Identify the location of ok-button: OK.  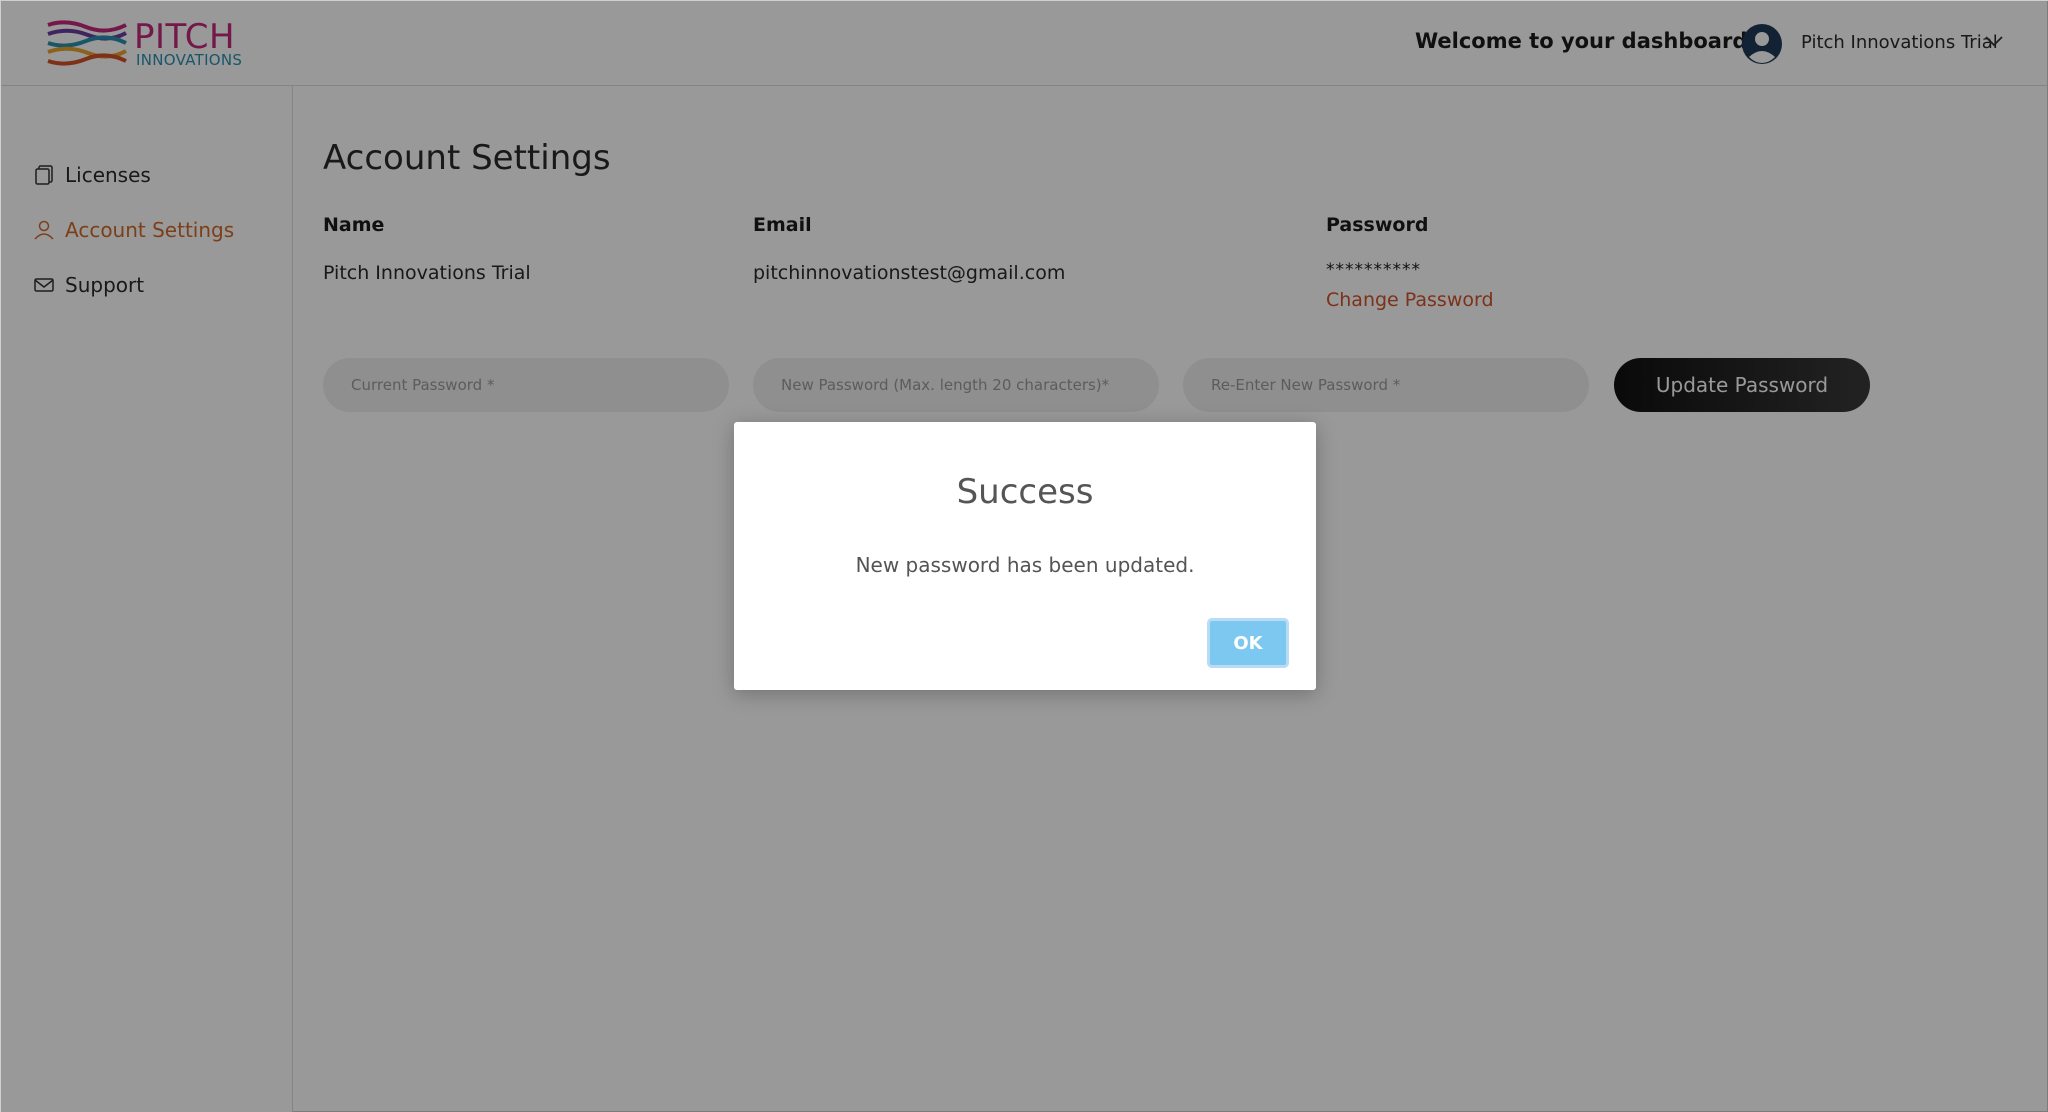
(1248, 643).